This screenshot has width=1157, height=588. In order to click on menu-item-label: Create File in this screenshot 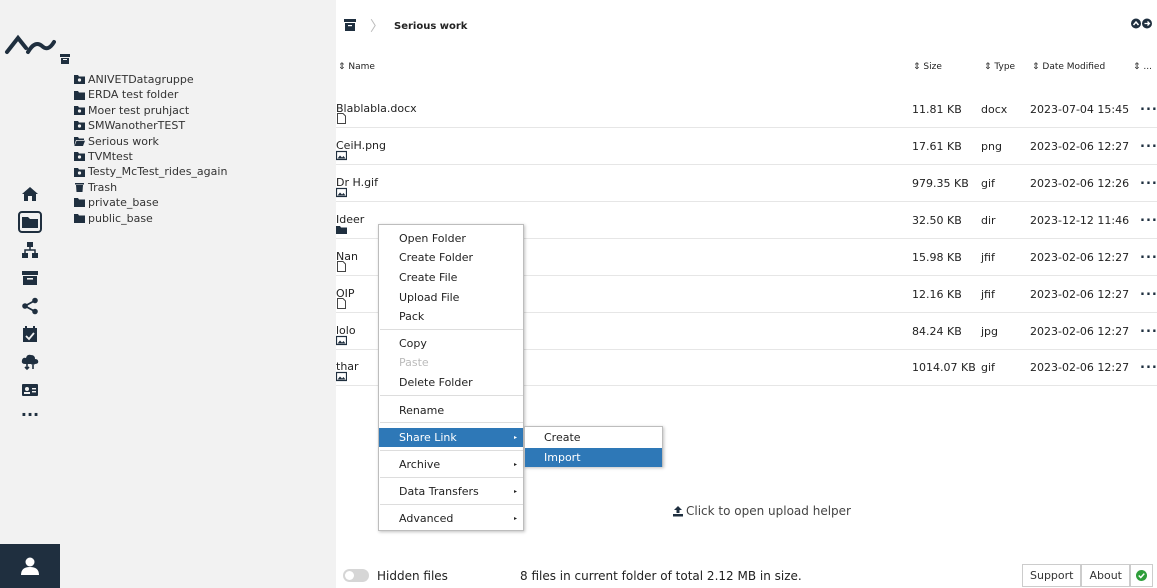, I will do `click(428, 277)`.